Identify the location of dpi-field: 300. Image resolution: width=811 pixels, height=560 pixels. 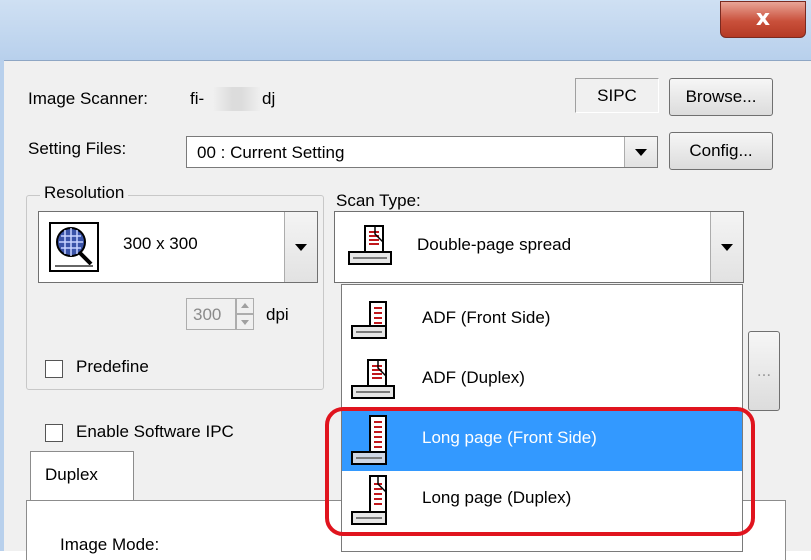
(211, 314).